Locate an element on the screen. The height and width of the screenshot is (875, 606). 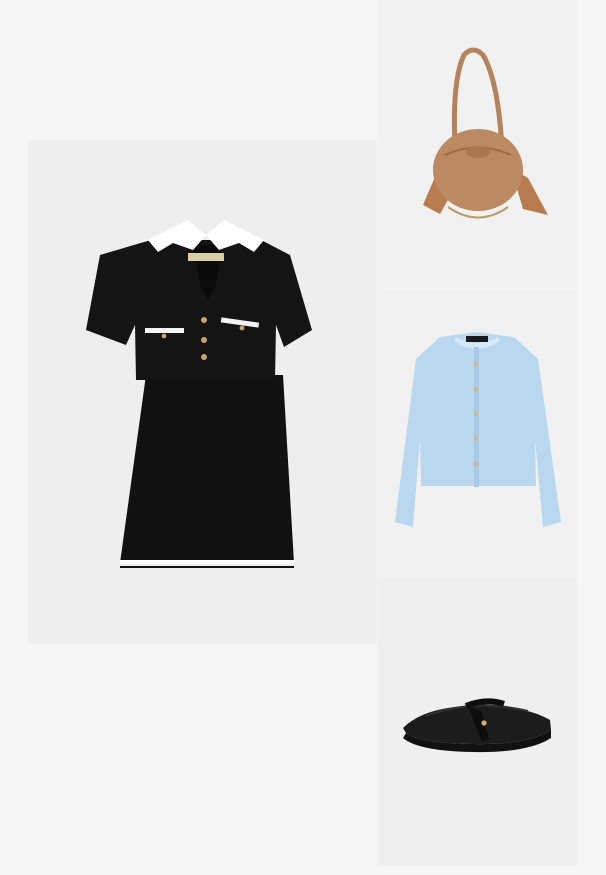
shoe-image is located at coordinates (477, 725).